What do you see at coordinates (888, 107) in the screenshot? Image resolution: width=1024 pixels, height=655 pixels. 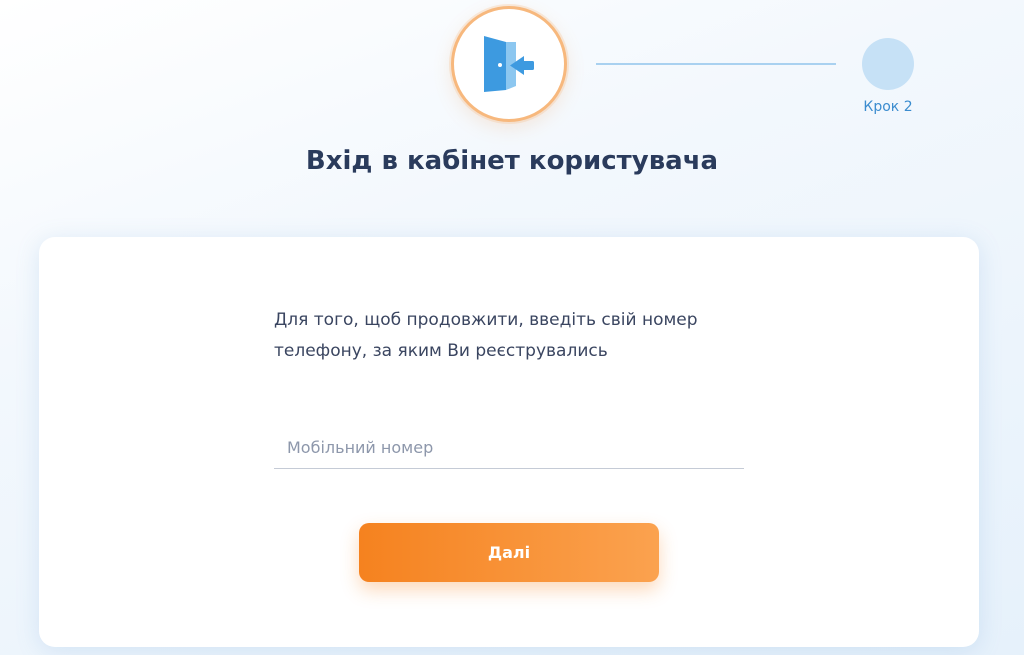 I see `step-2-label: Крок 2` at bounding box center [888, 107].